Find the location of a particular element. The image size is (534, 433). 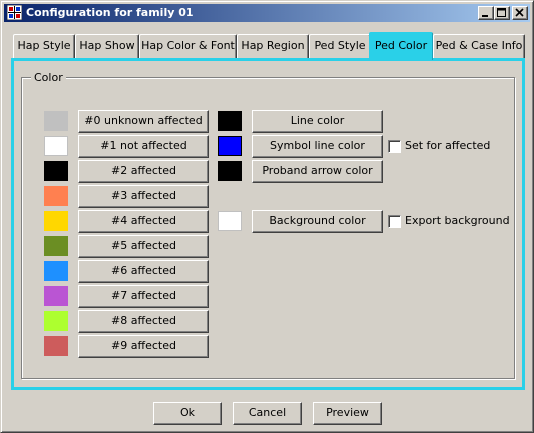

close-button is located at coordinates (520, 13).